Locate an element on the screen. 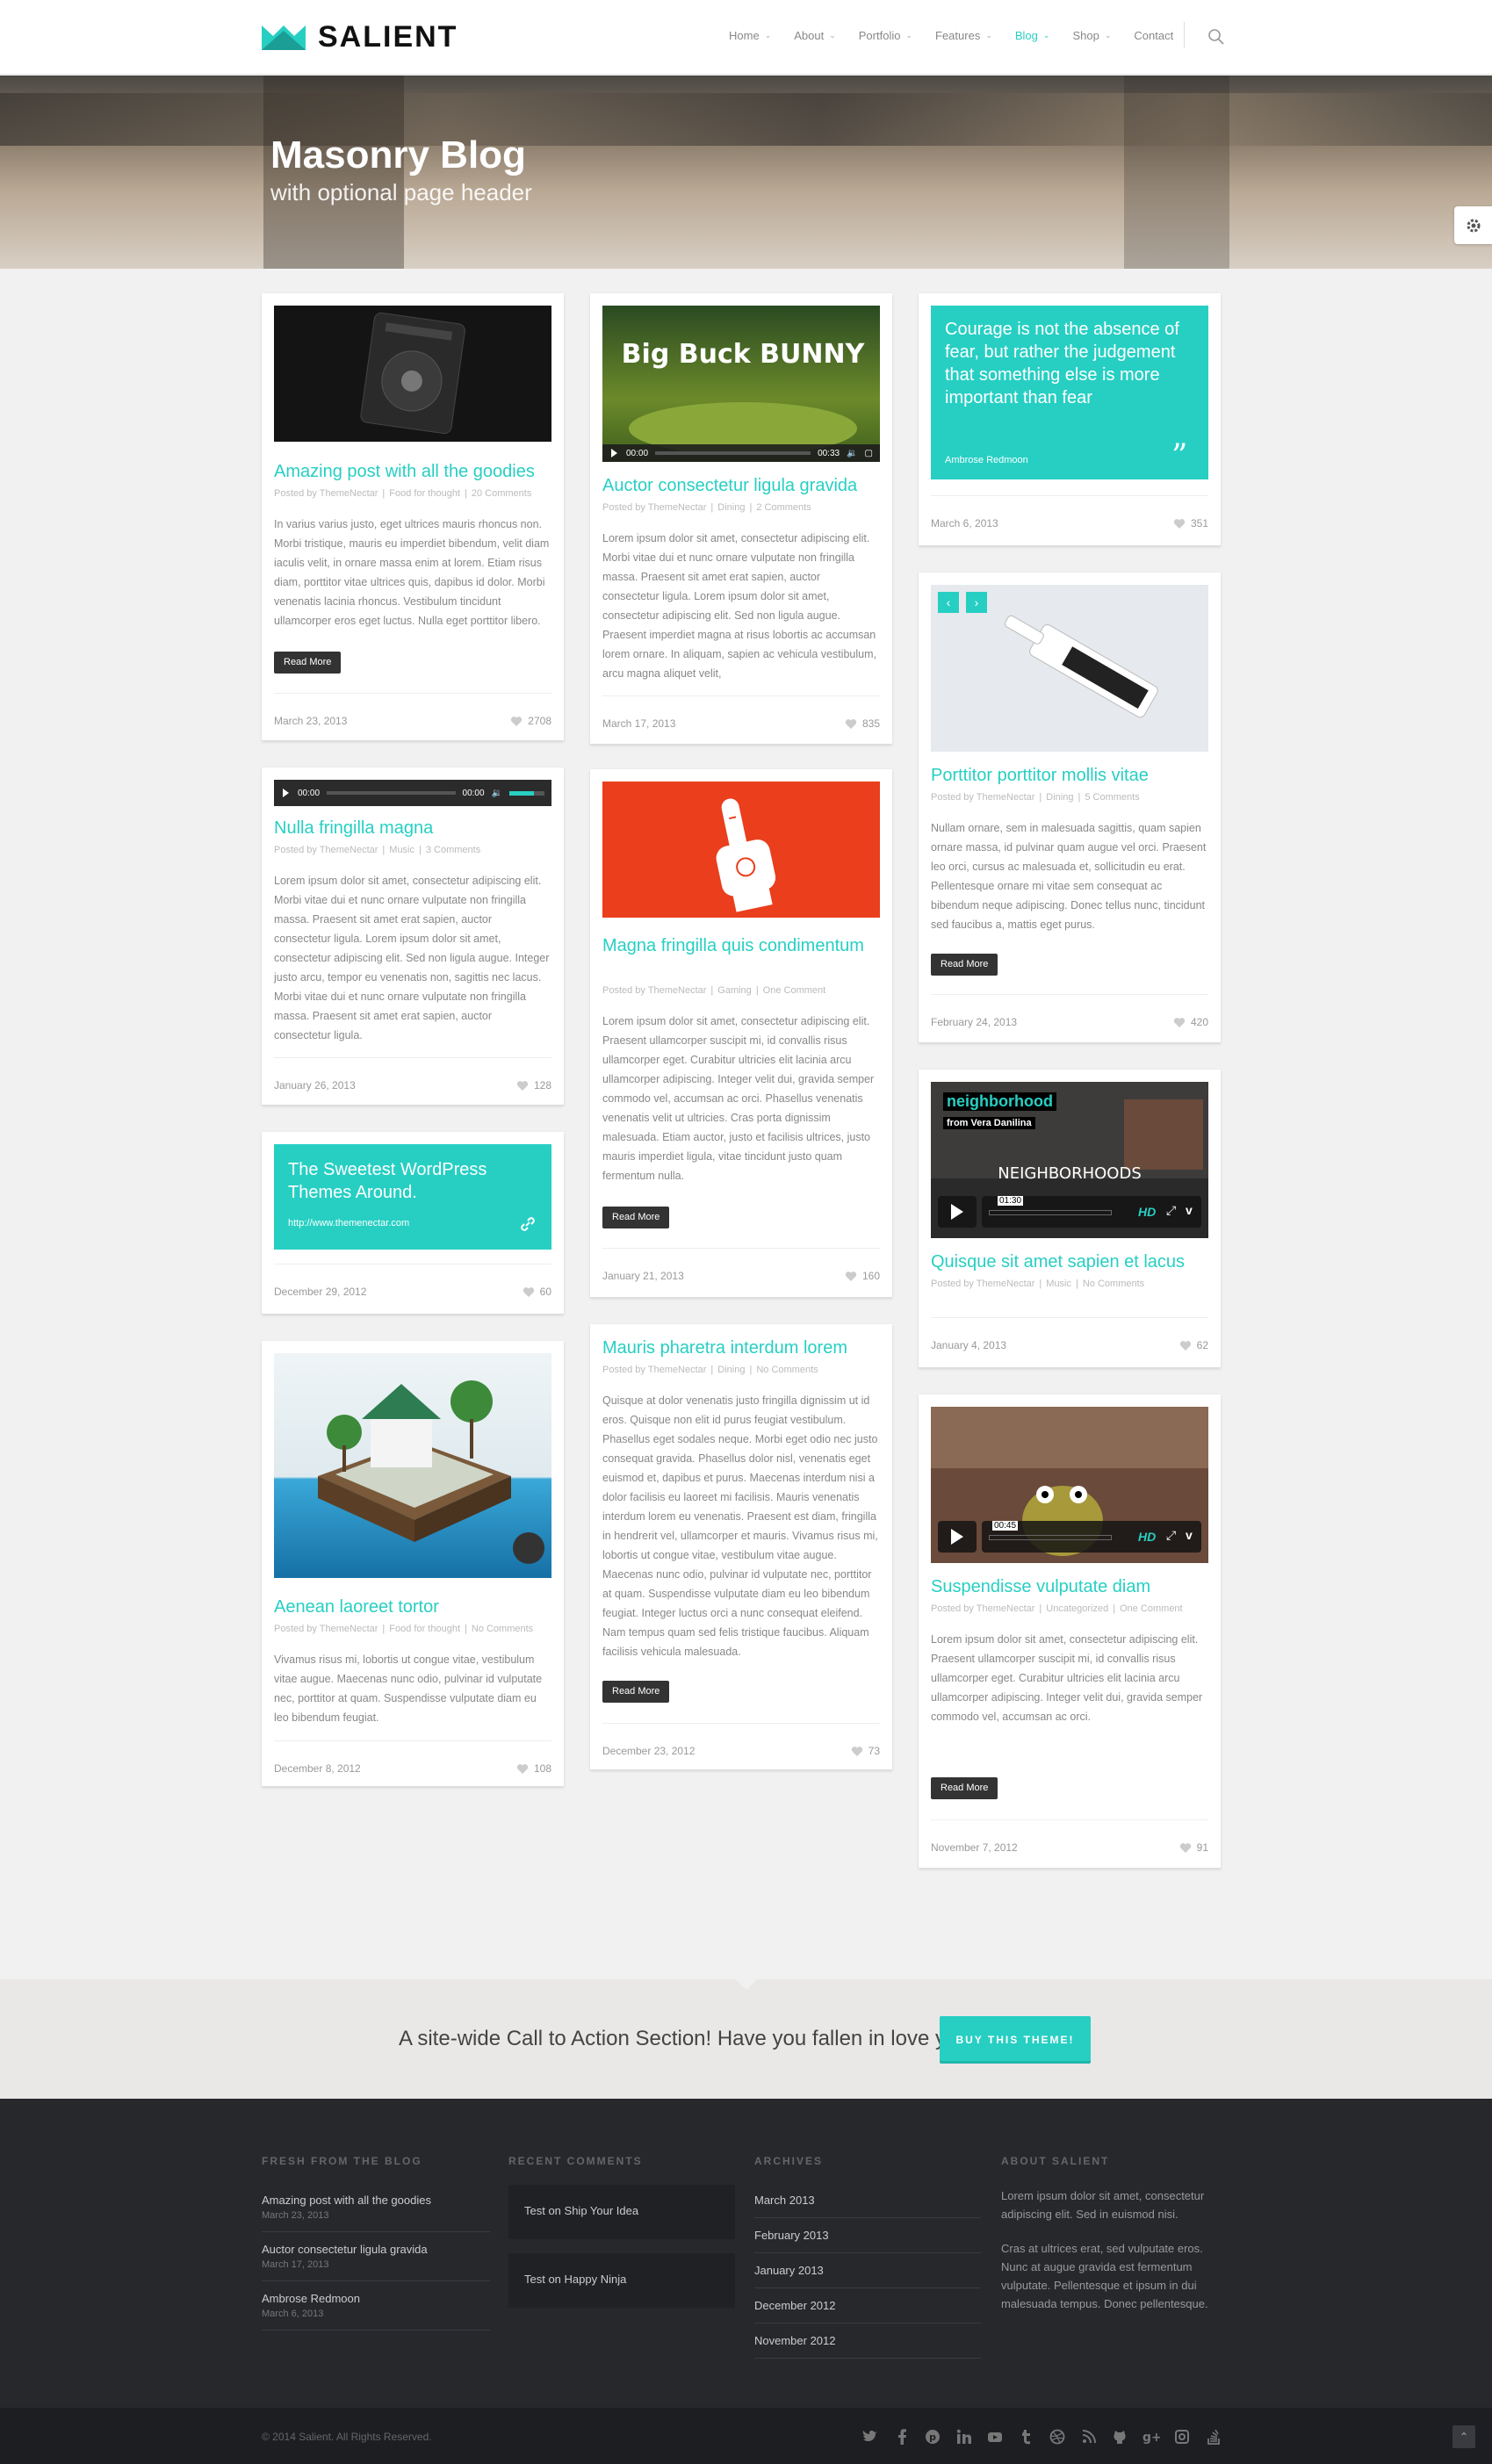 The image size is (1492, 2464). back-to-top-button: ⌃ is located at coordinates (1463, 2436).